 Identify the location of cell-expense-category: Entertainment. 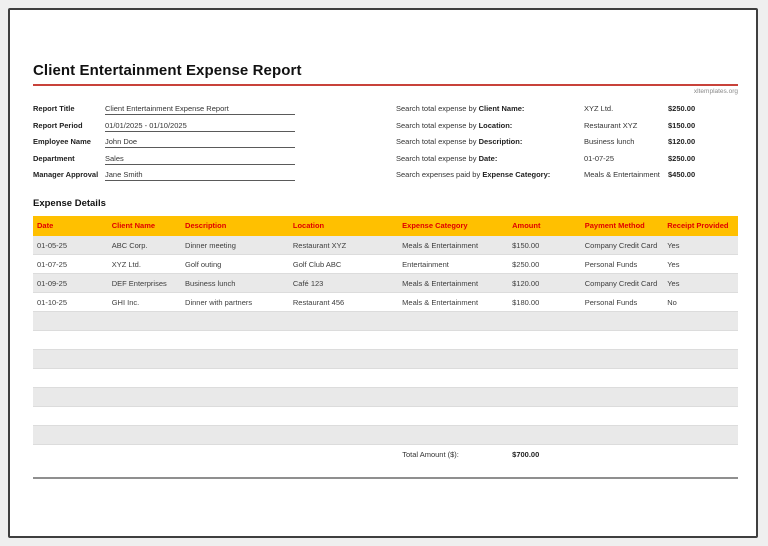
(453, 264).